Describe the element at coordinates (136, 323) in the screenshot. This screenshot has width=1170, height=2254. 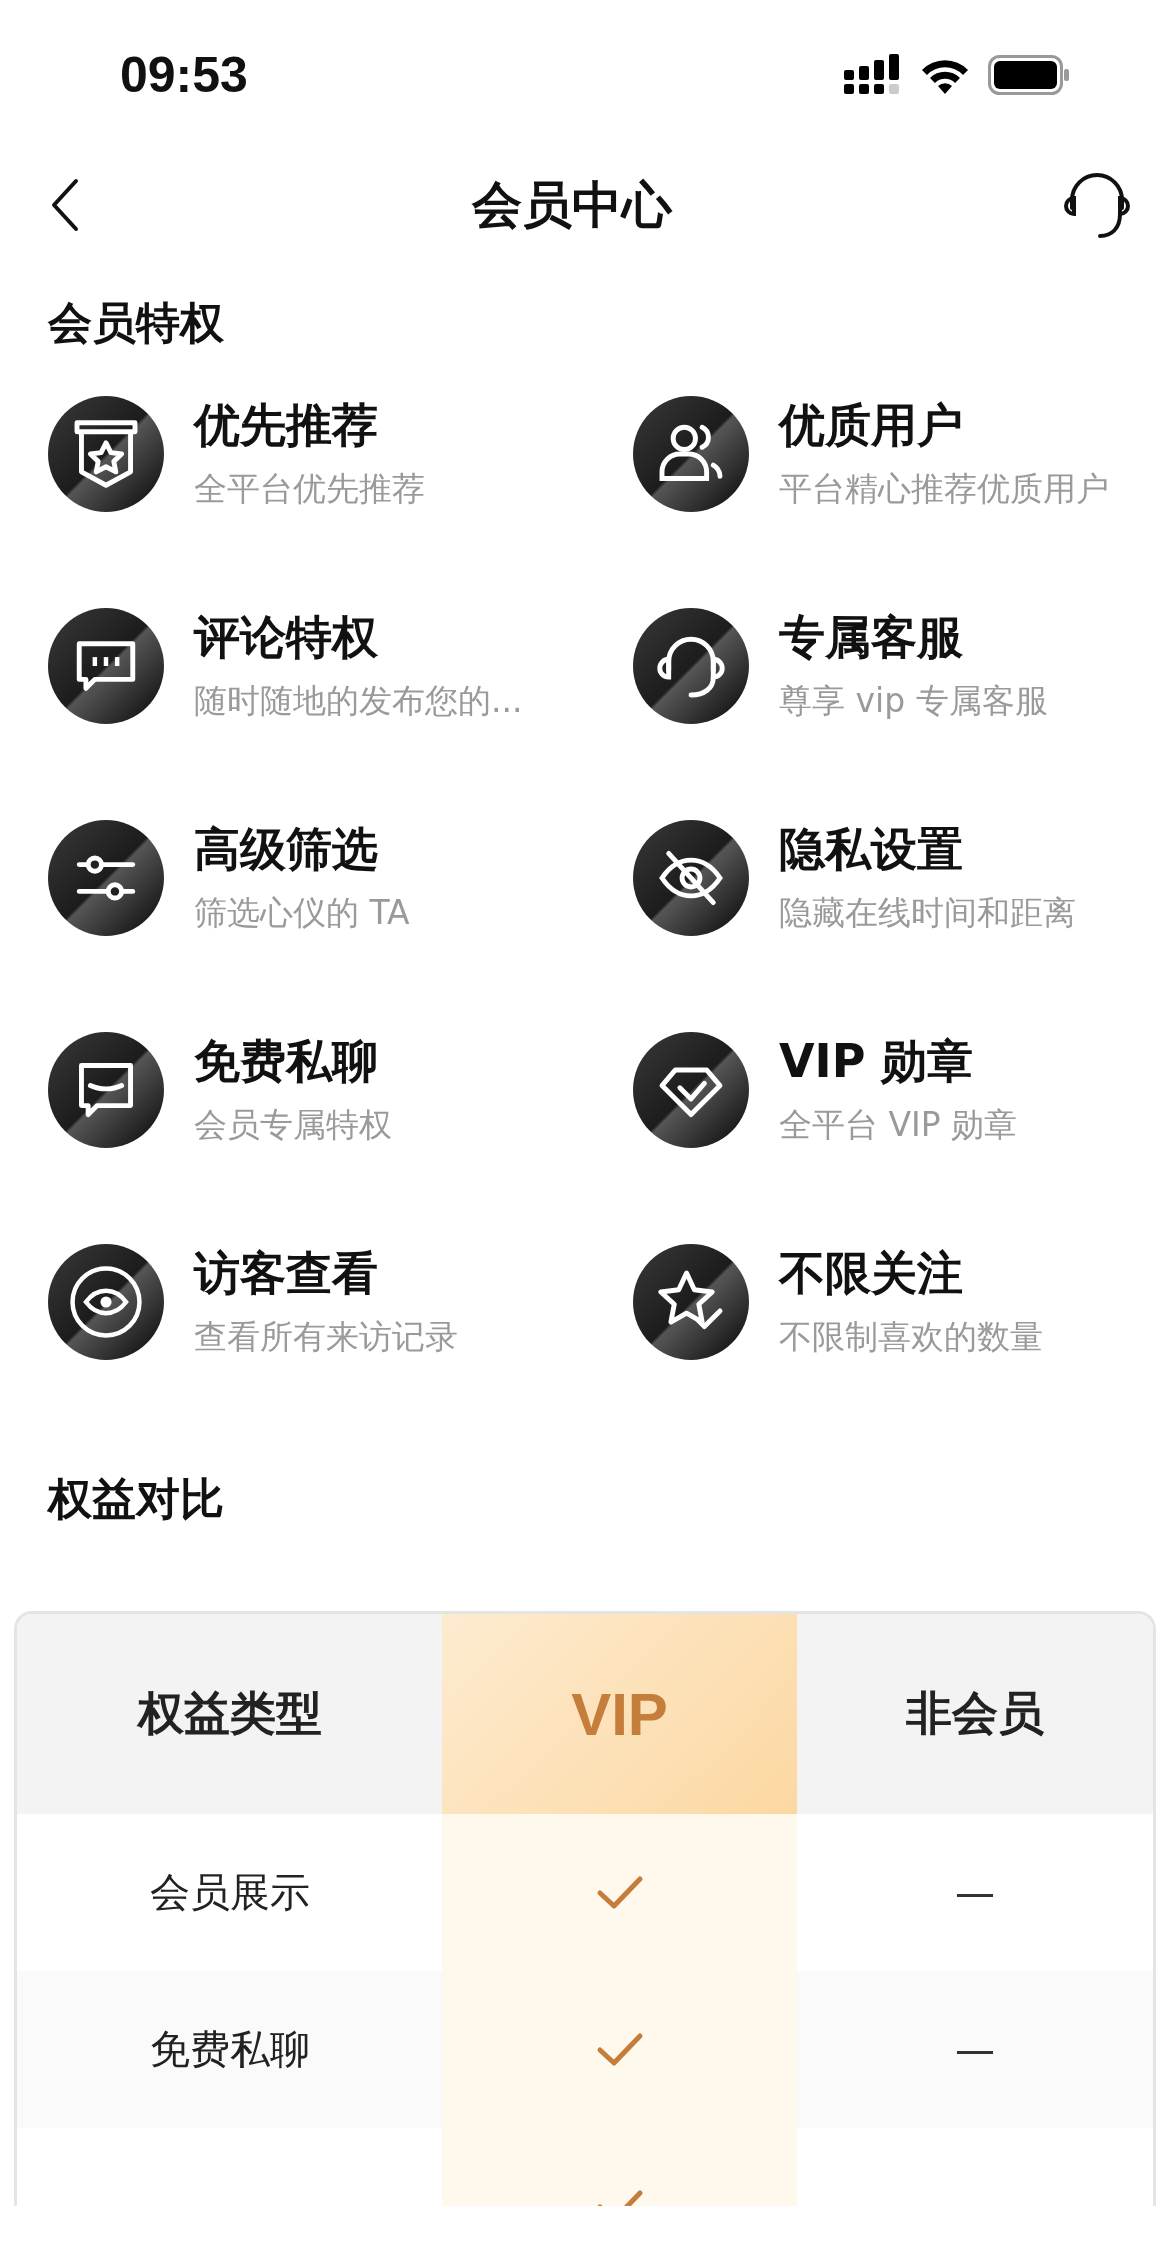
I see `section-title: 会员特权` at that location.